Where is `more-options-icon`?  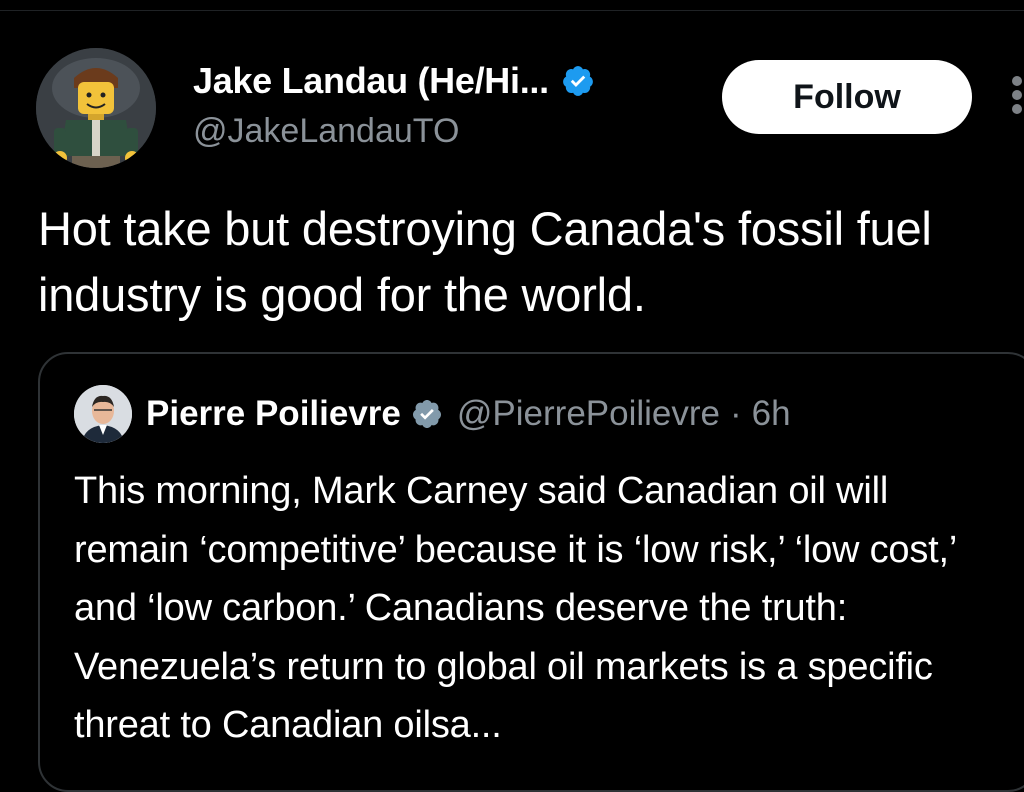 more-options-icon is located at coordinates (1014, 97).